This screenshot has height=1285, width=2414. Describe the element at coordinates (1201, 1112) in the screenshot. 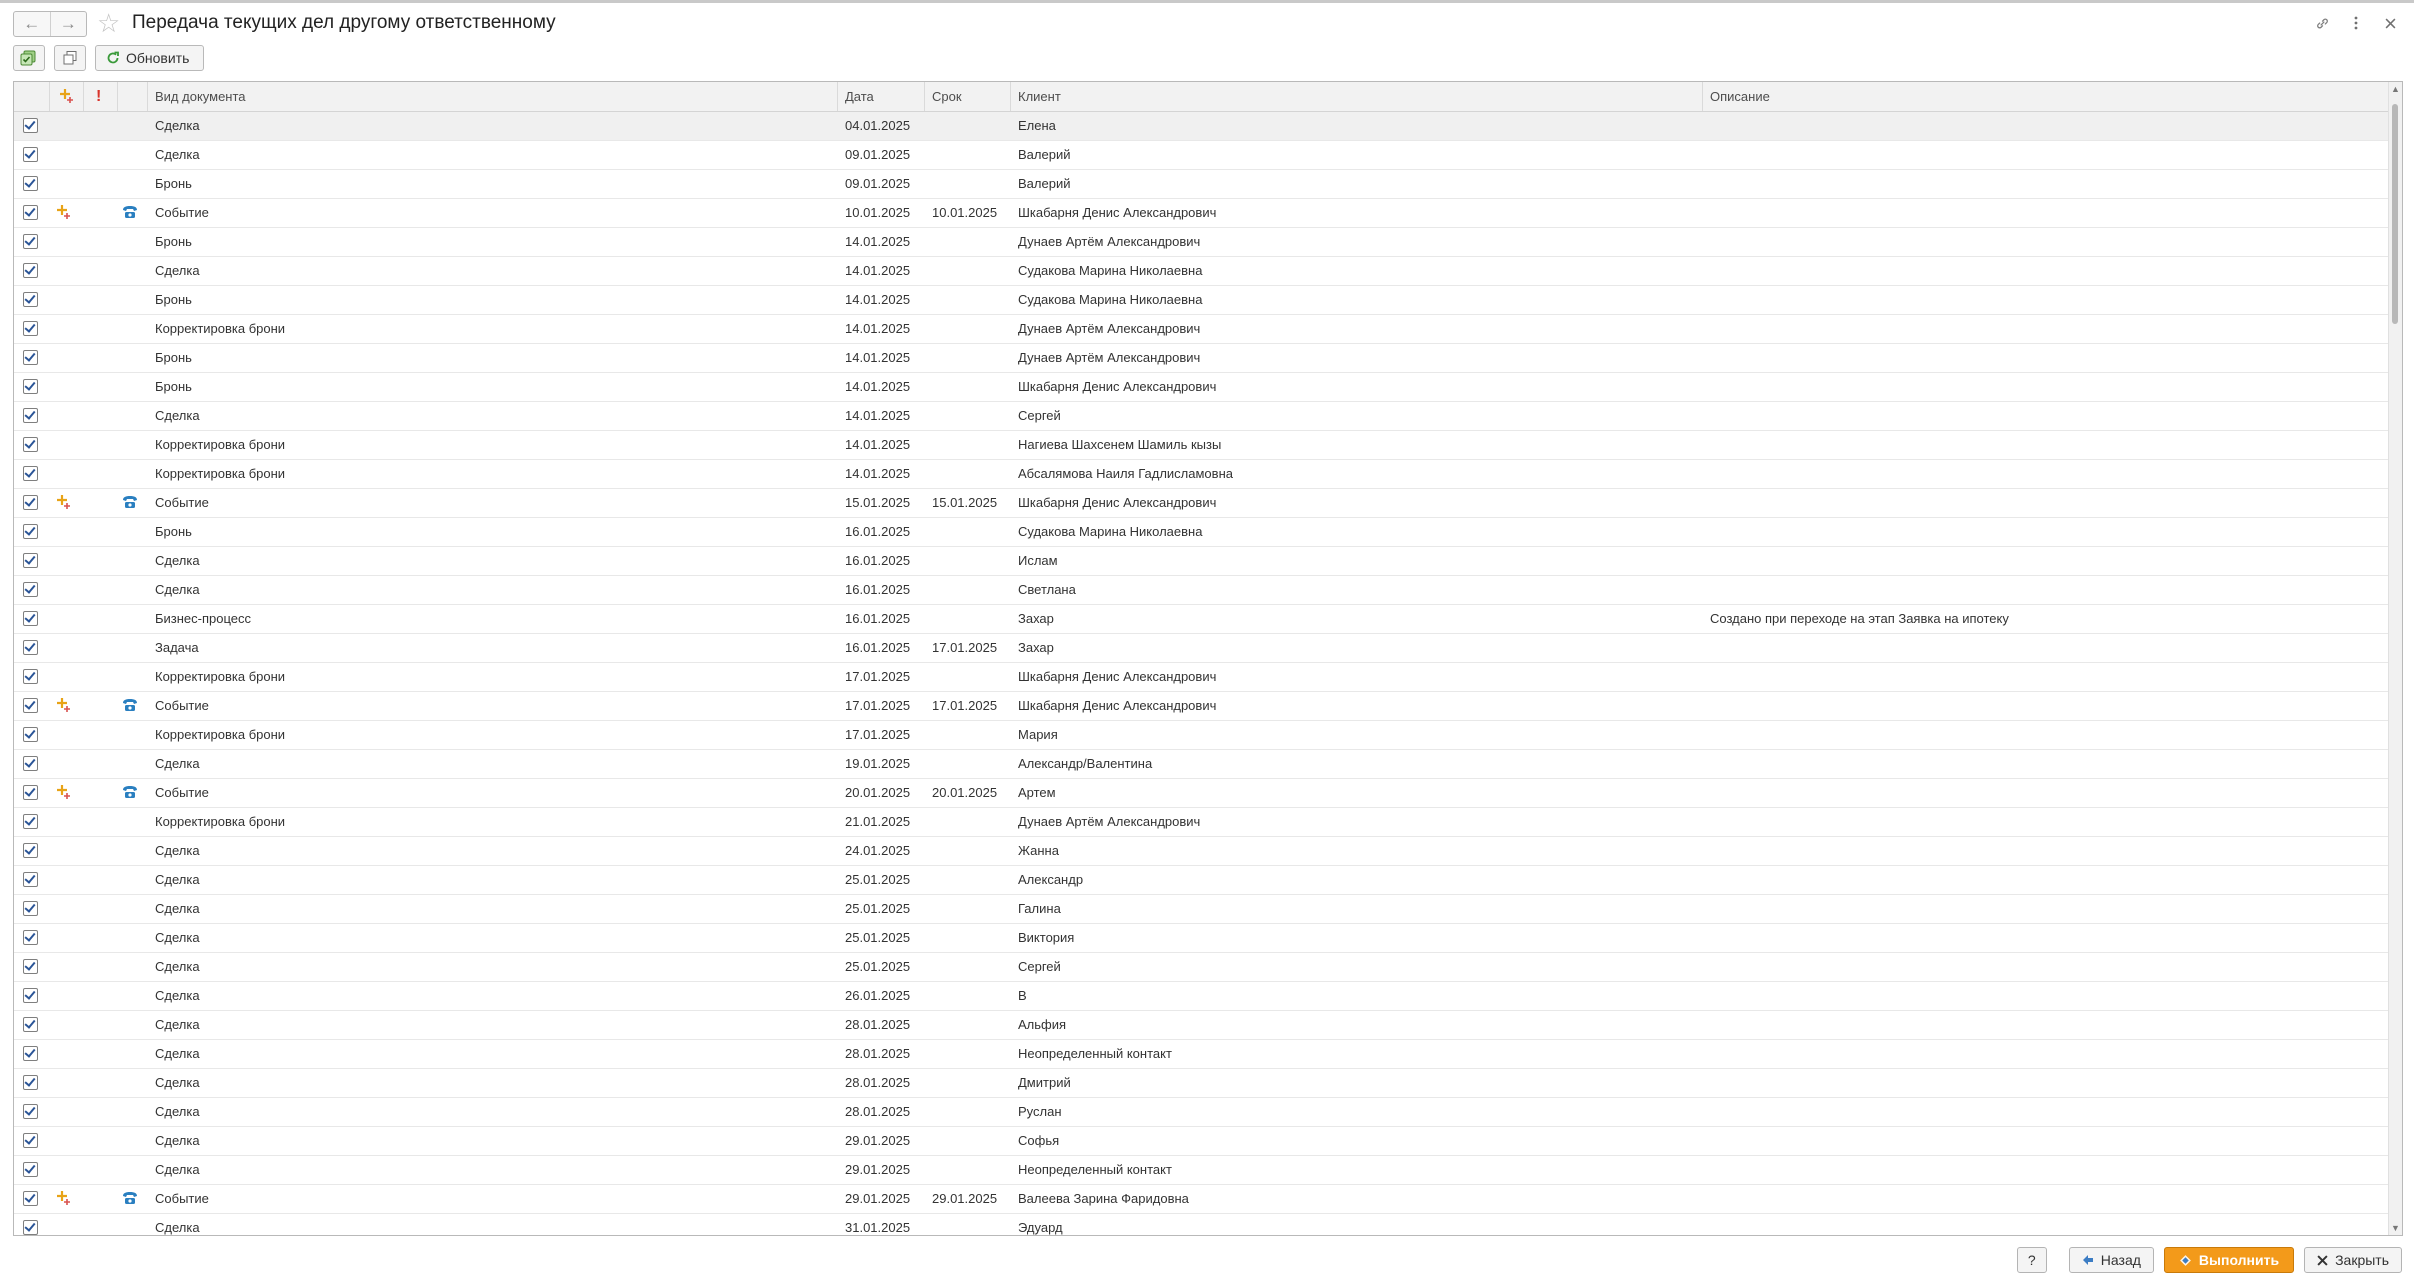

I see `table-row: Сделка 28.01.2025 Руслан` at that location.